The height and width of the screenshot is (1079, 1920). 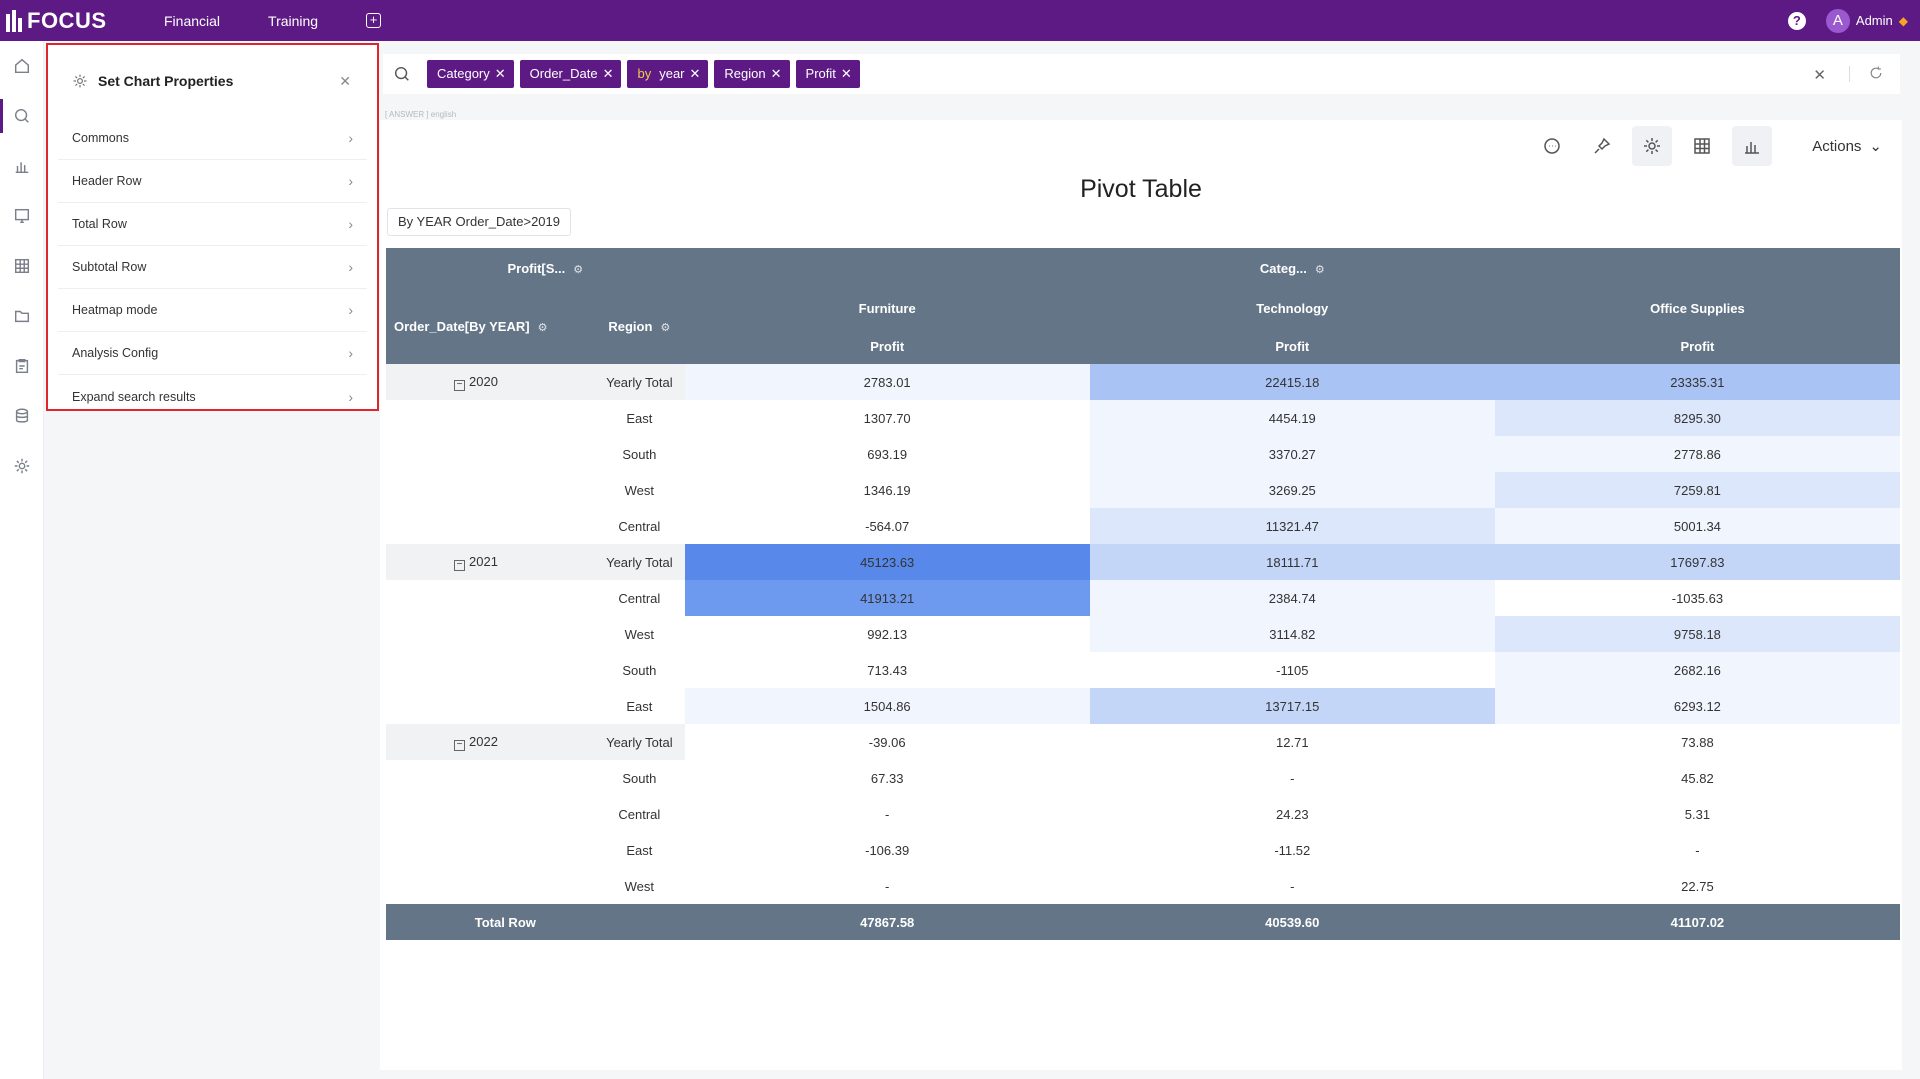 I want to click on row-header-region: Region ⚙, so click(x=639, y=326).